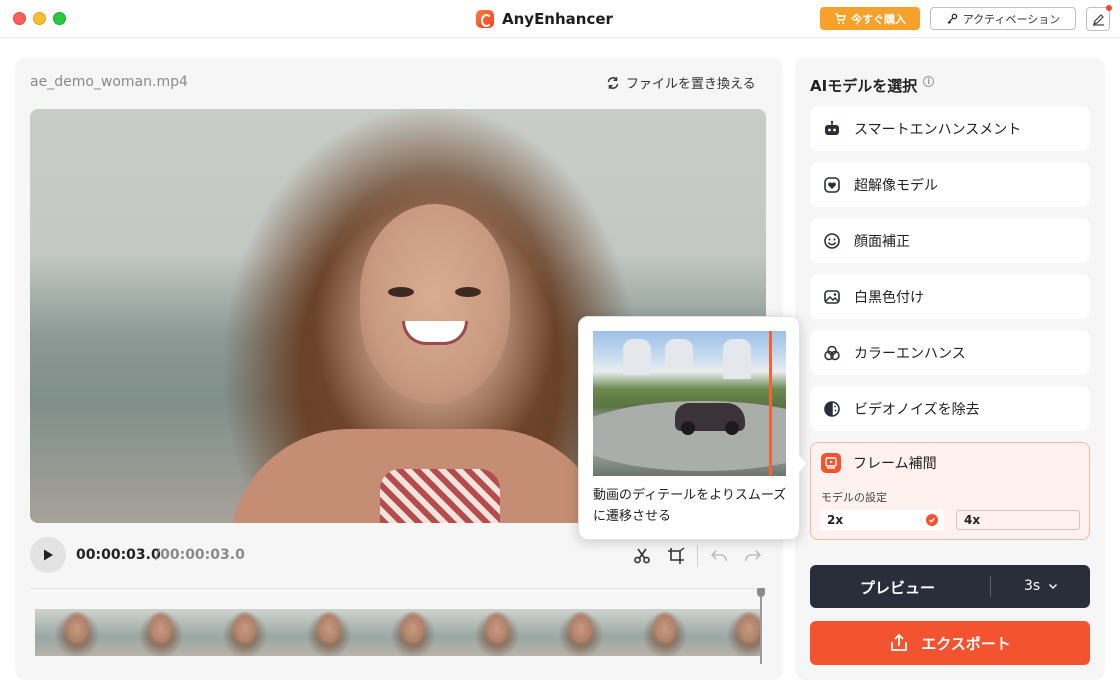 Image resolution: width=1120 pixels, height=700 pixels. What do you see at coordinates (691, 84) in the screenshot?
I see `replace-file-label: ファイルを置き換える` at bounding box center [691, 84].